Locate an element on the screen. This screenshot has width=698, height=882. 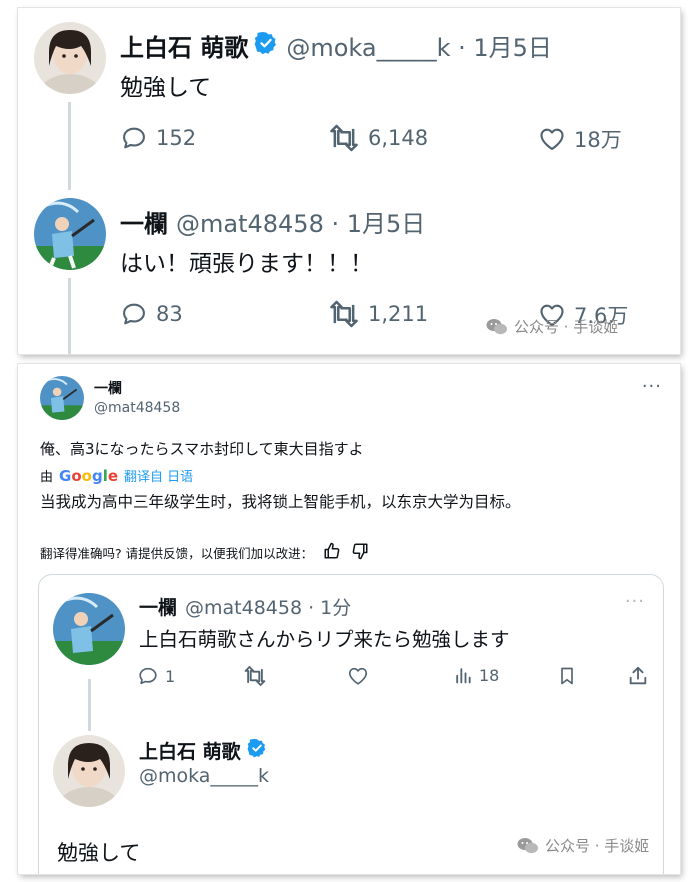
like-button: 18万 is located at coordinates (580, 139).